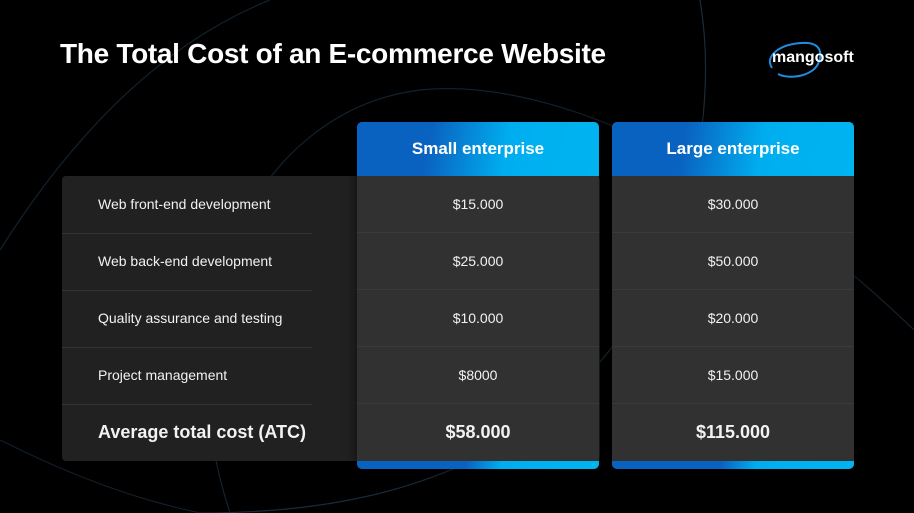 The width and height of the screenshot is (914, 513). I want to click on column-header: Small enterprise, so click(478, 149).